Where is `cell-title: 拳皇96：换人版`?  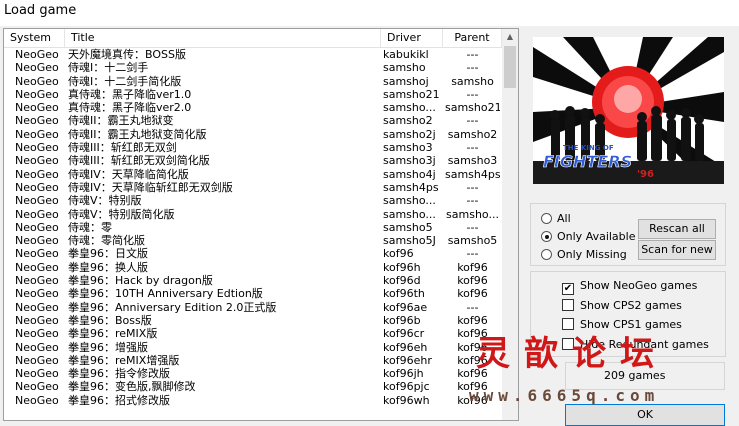 cell-title: 拳皇96：换人版 is located at coordinates (108, 267).